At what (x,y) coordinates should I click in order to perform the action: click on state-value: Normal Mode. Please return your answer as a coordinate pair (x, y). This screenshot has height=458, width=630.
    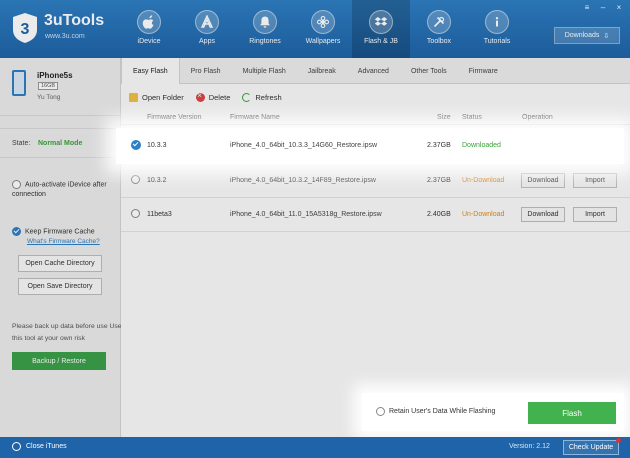
    Looking at the image, I should click on (60, 143).